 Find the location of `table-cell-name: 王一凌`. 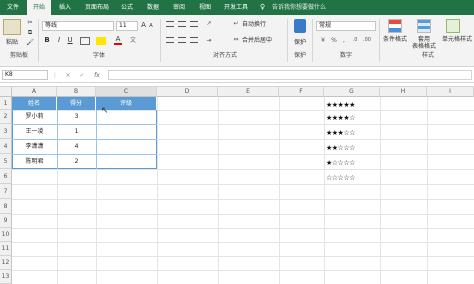

table-cell-name: 王一凌 is located at coordinates (34, 132).